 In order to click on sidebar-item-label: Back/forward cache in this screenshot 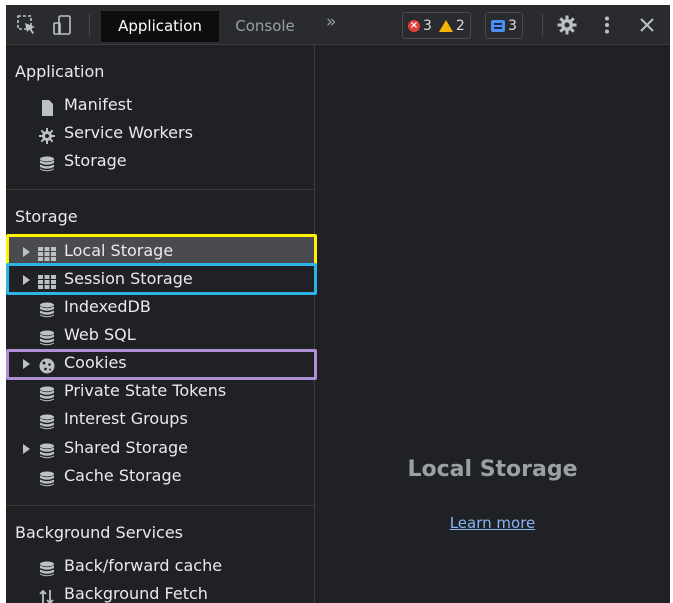, I will do `click(143, 565)`.